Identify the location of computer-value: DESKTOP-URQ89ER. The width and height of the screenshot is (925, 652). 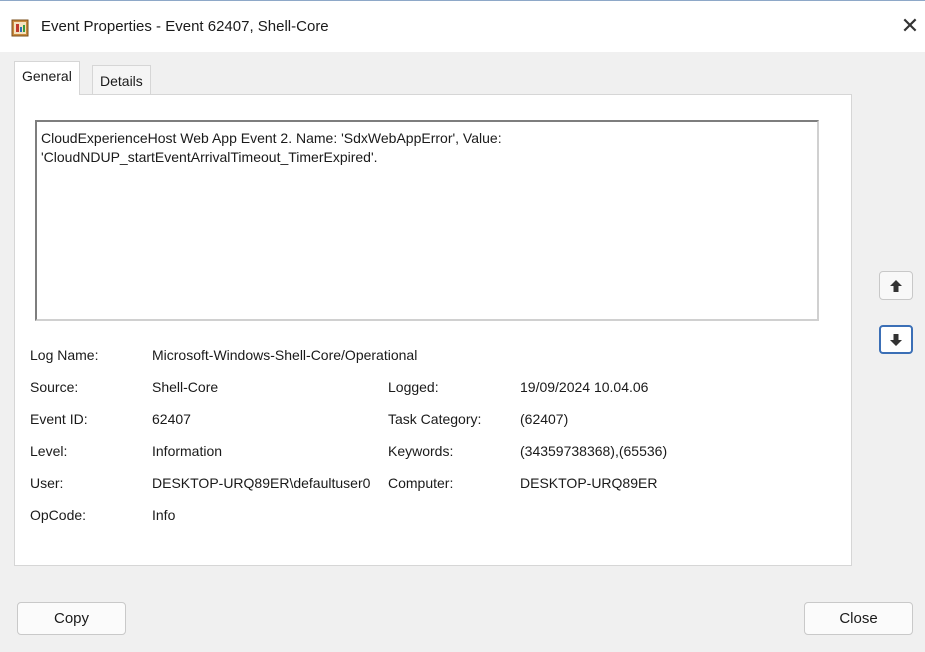
(588, 483).